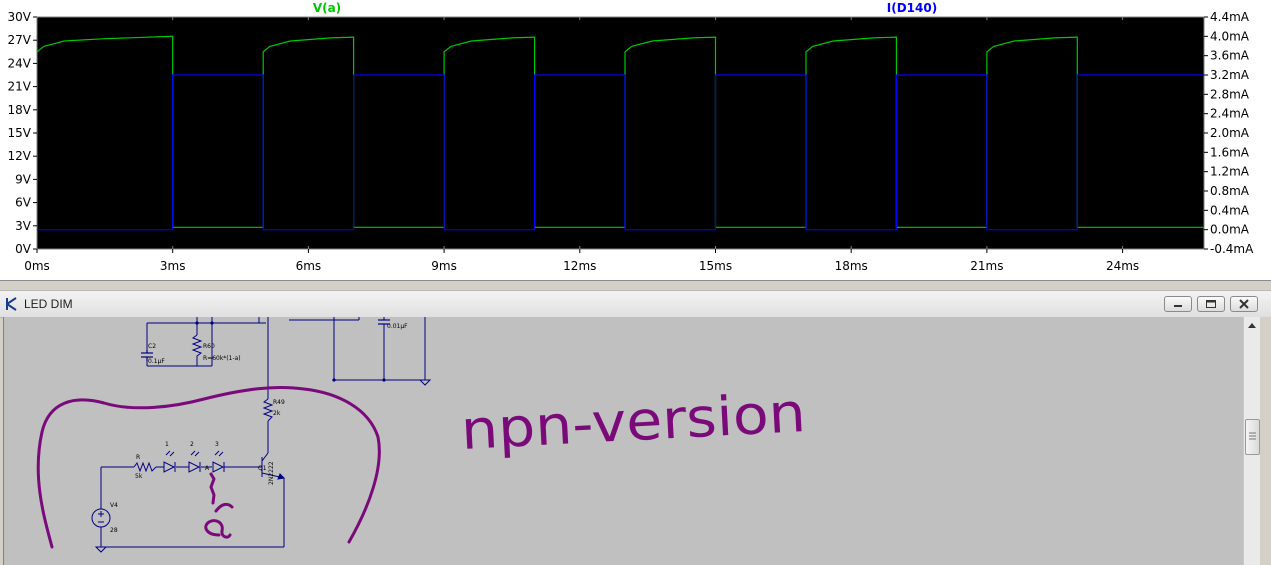  I want to click on right-axis-tick-label: -0.4mA, so click(1232, 249).